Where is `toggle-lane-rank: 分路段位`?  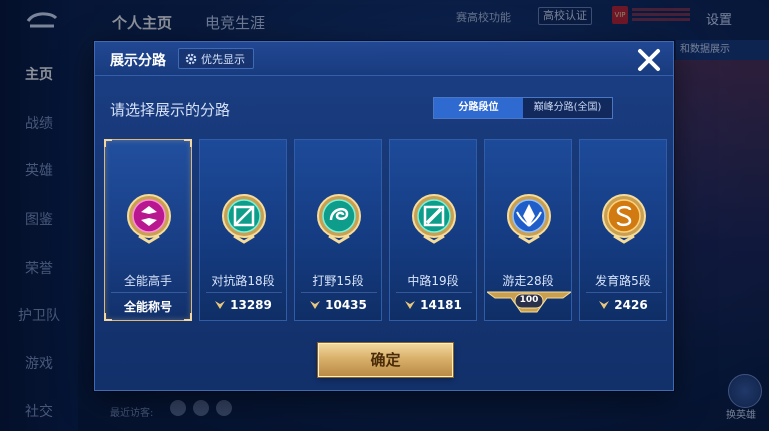
toggle-lane-rank: 分路段位 is located at coordinates (478, 108).